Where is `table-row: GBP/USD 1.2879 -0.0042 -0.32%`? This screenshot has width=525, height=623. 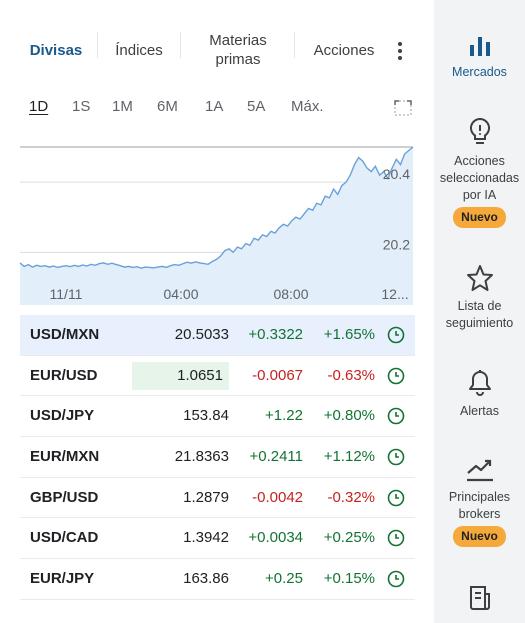 table-row: GBP/USD 1.2879 -0.0042 -0.32% is located at coordinates (217, 498).